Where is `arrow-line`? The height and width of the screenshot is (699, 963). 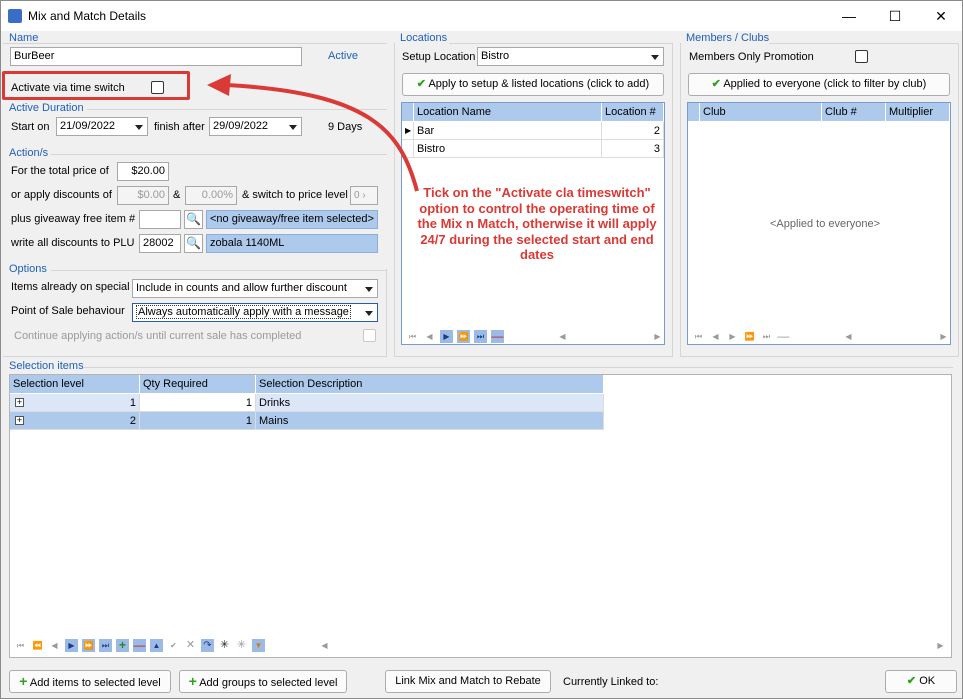 arrow-line is located at coordinates (322, 137).